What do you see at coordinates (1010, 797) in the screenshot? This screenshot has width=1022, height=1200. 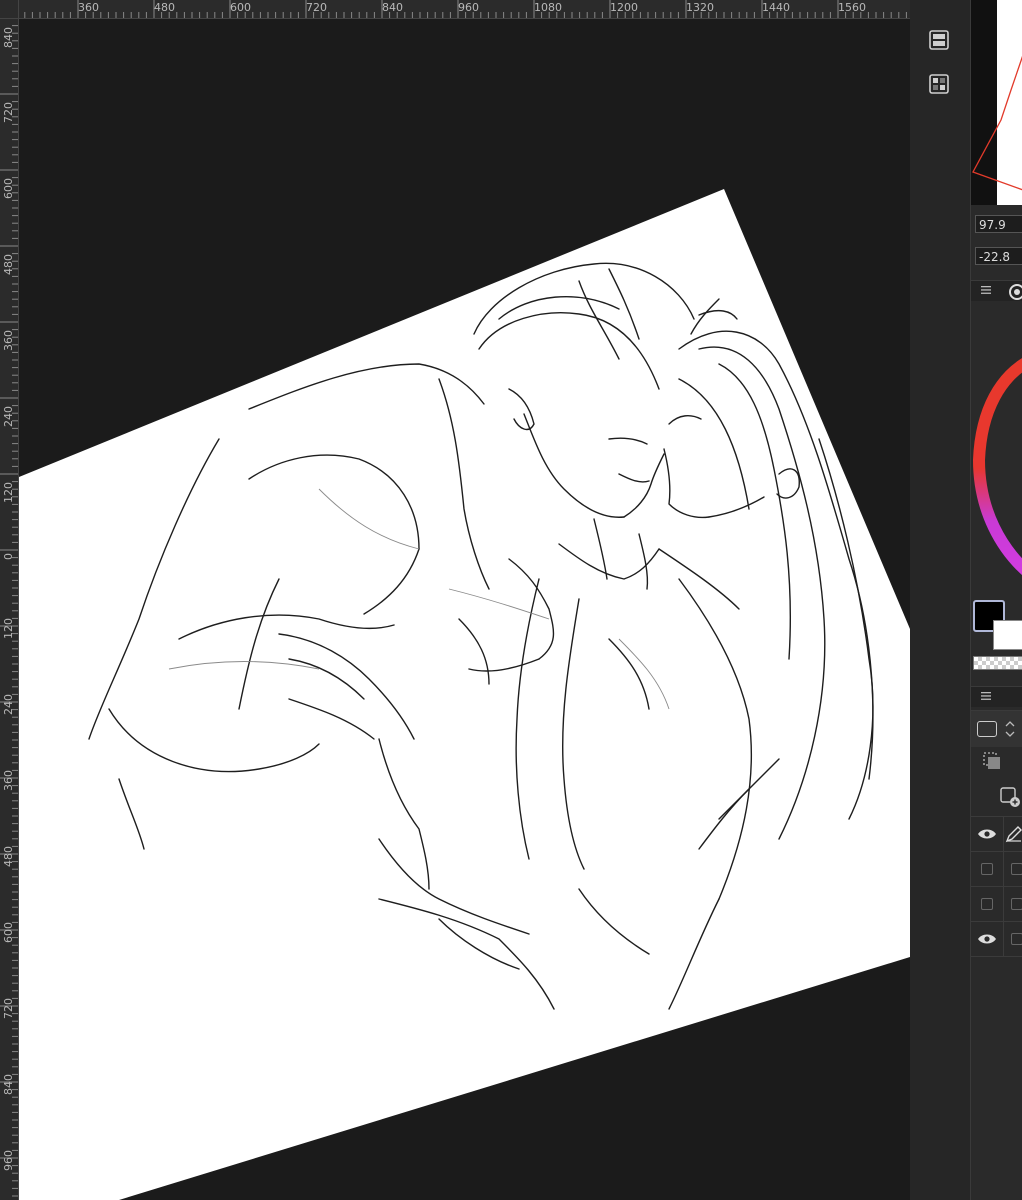 I see `new-layer-icon` at bounding box center [1010, 797].